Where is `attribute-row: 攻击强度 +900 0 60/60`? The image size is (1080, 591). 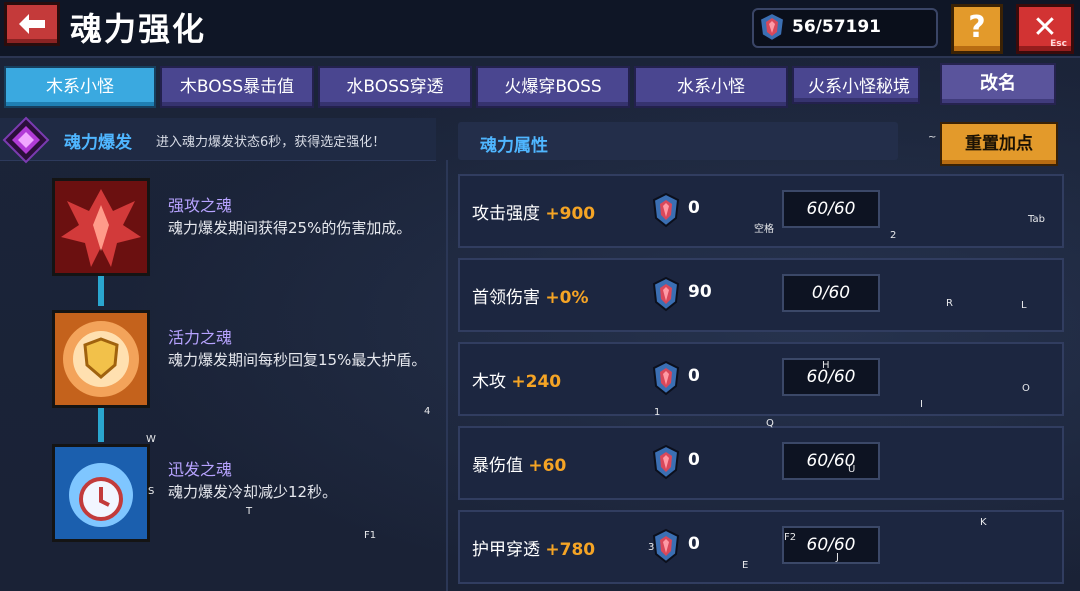
attribute-row: 攻击强度 +900 0 60/60 is located at coordinates (761, 211).